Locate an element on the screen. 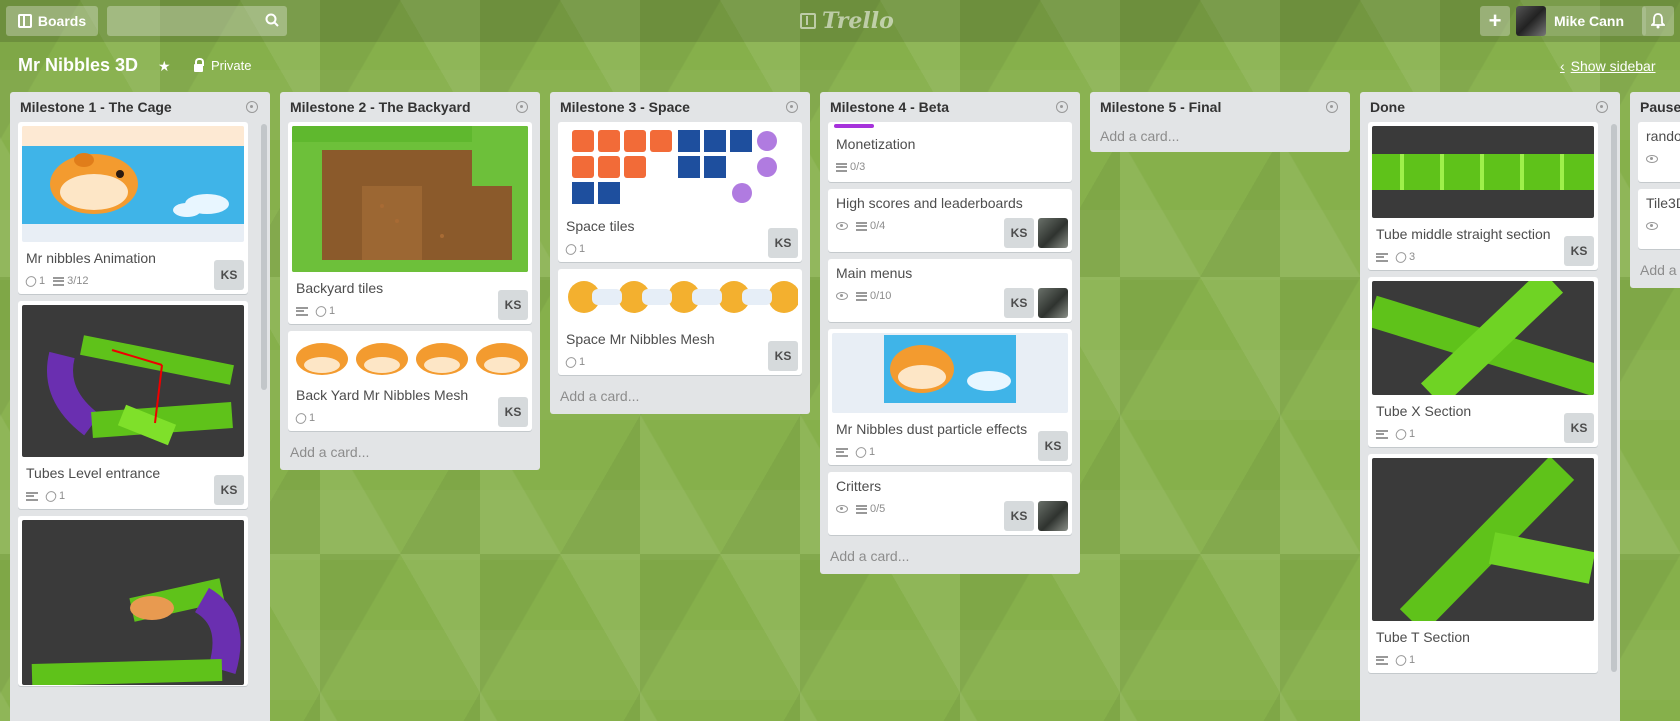  card: Tile3D is located at coordinates (1659, 219).